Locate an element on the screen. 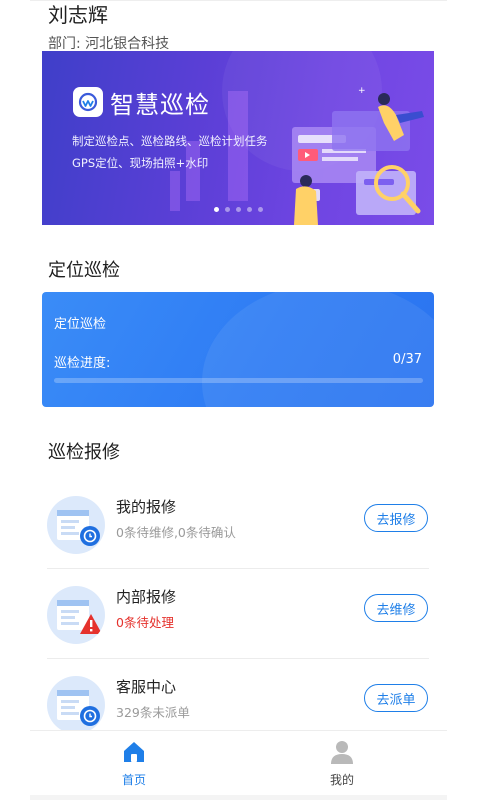  progress-value: 0/37 is located at coordinates (407, 359).